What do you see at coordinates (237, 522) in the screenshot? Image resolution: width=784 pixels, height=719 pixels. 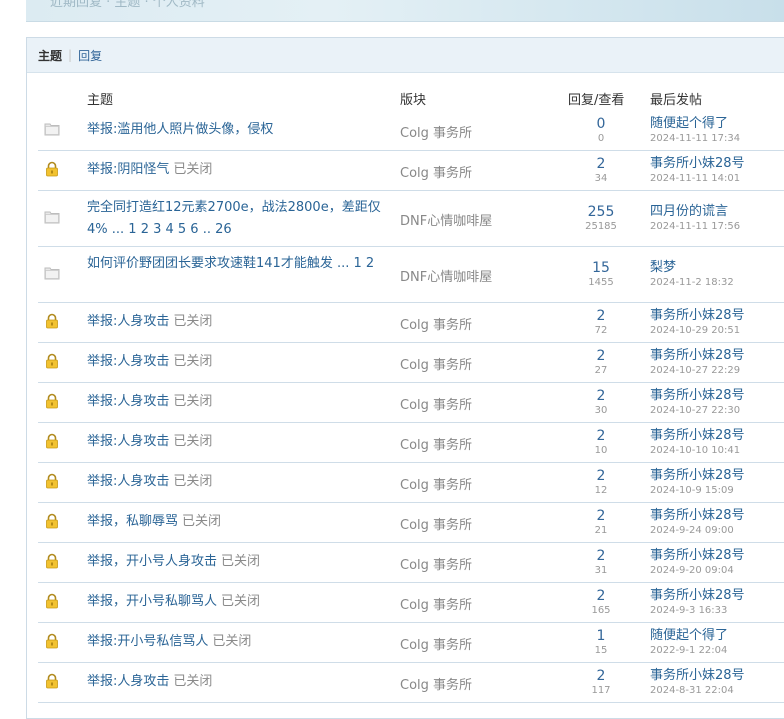 I see `topic-title-cell: 举报，私聊辱骂 已关闭` at bounding box center [237, 522].